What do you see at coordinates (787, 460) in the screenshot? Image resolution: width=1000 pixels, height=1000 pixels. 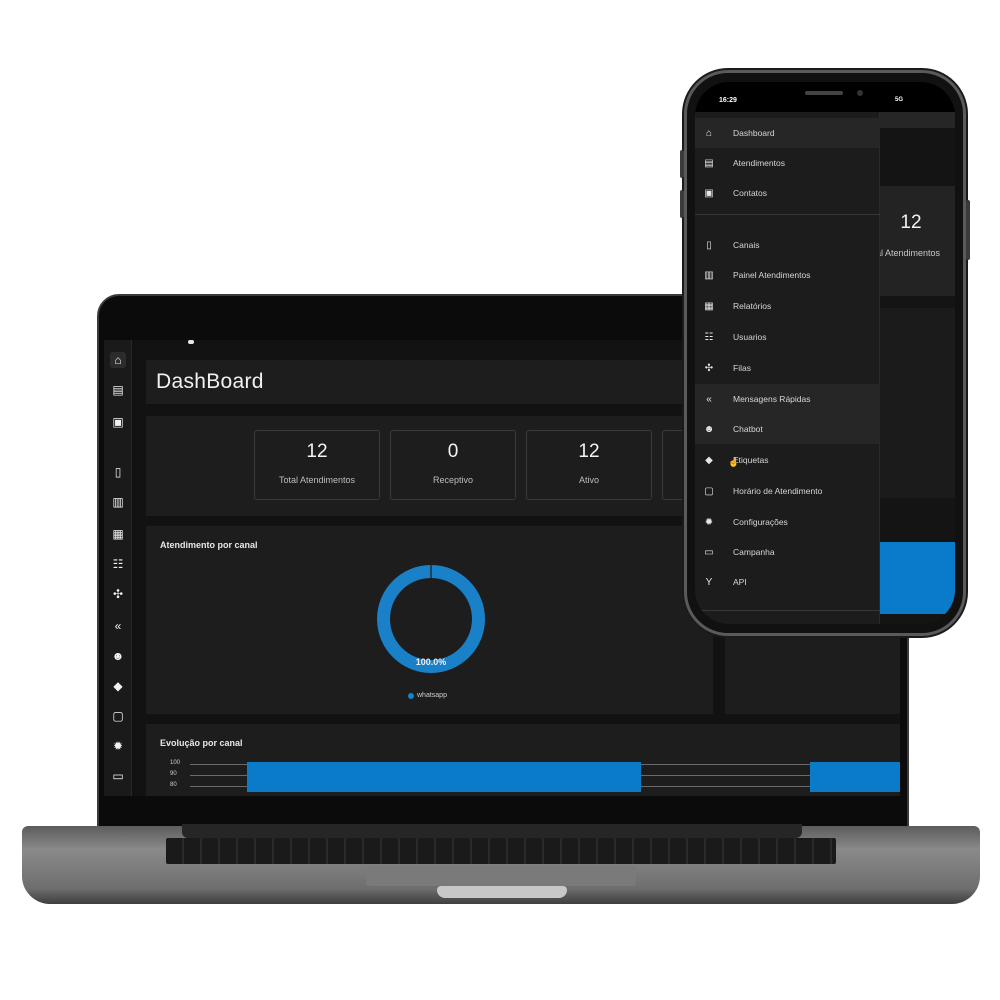 I see `menu-item-etiquetas: ◆ Etiquetas` at bounding box center [787, 460].